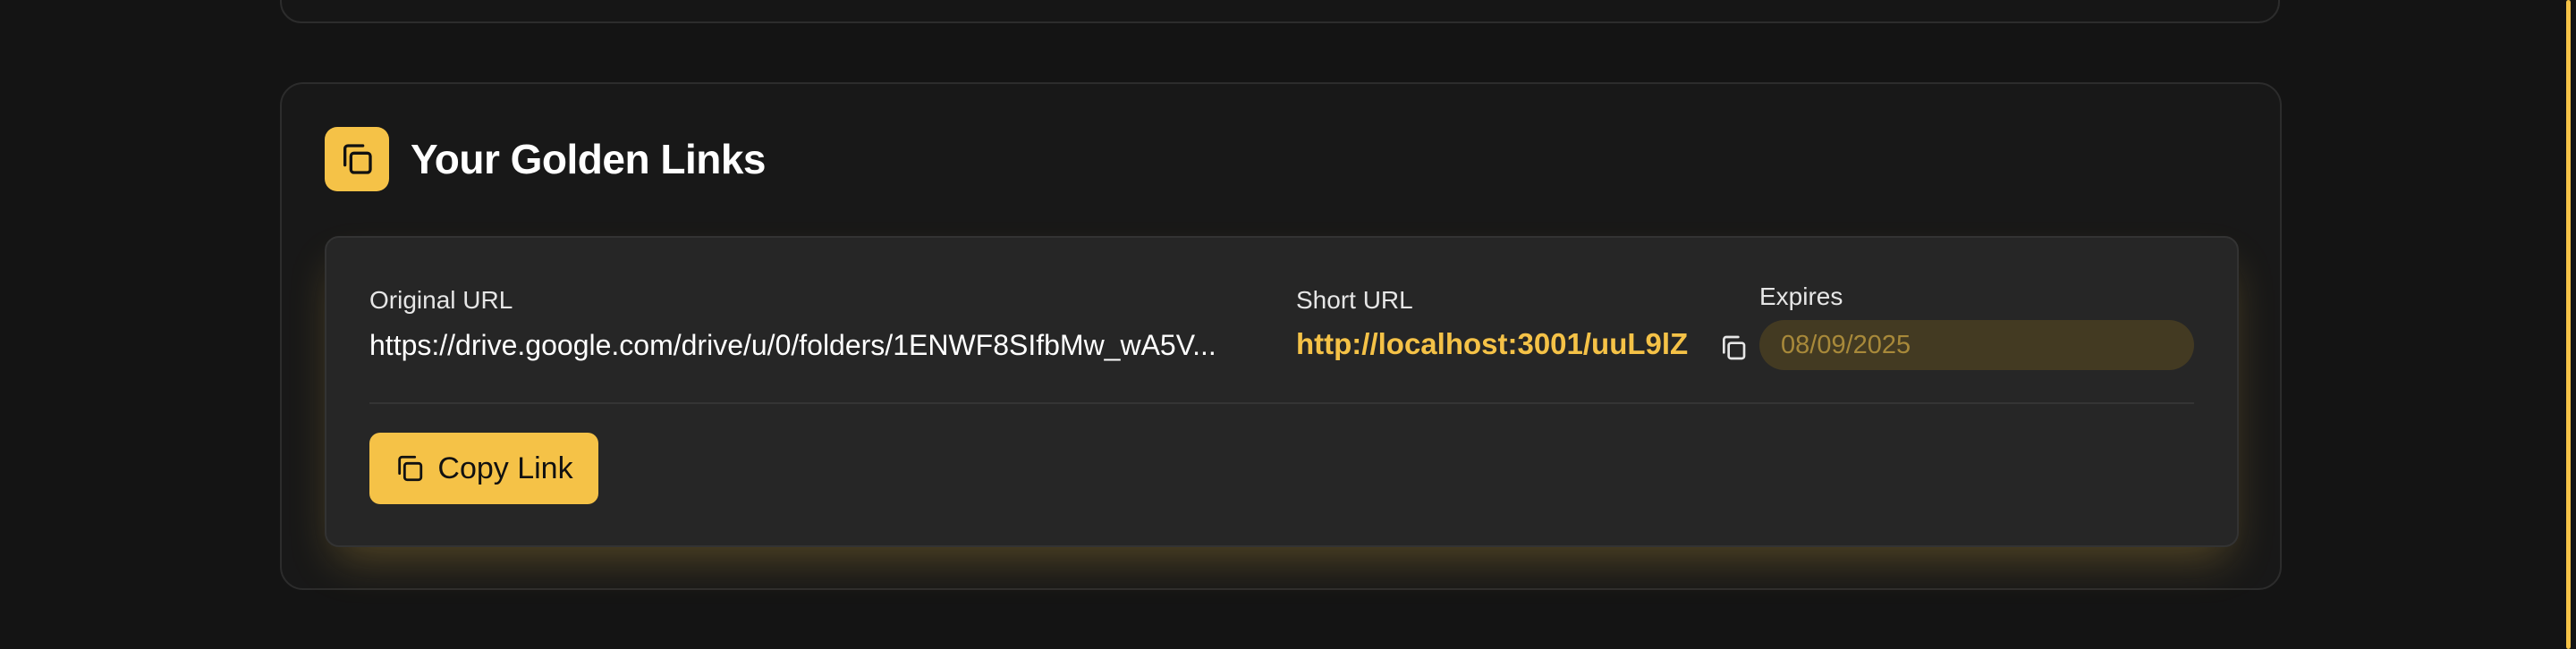 This screenshot has height=649, width=2576. I want to click on scrollbar-thumb, so click(2568, 324).